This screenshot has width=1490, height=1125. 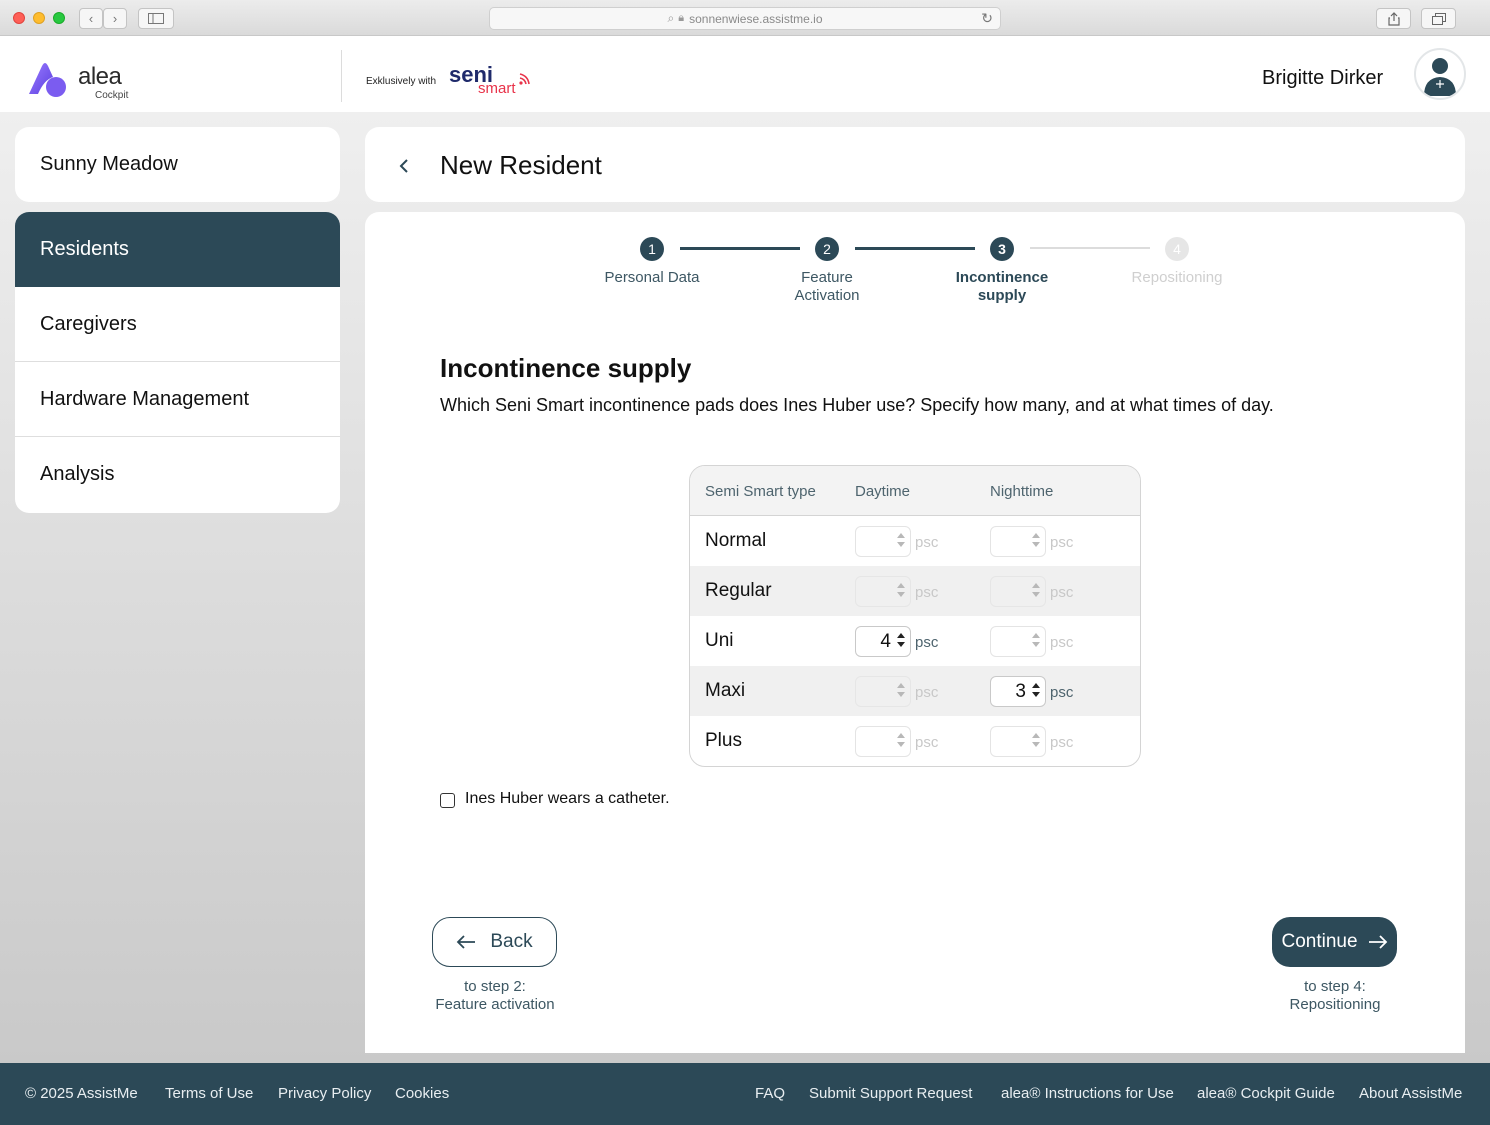 What do you see at coordinates (177, 164) in the screenshot?
I see `facility-name: Sunny Meadow` at bounding box center [177, 164].